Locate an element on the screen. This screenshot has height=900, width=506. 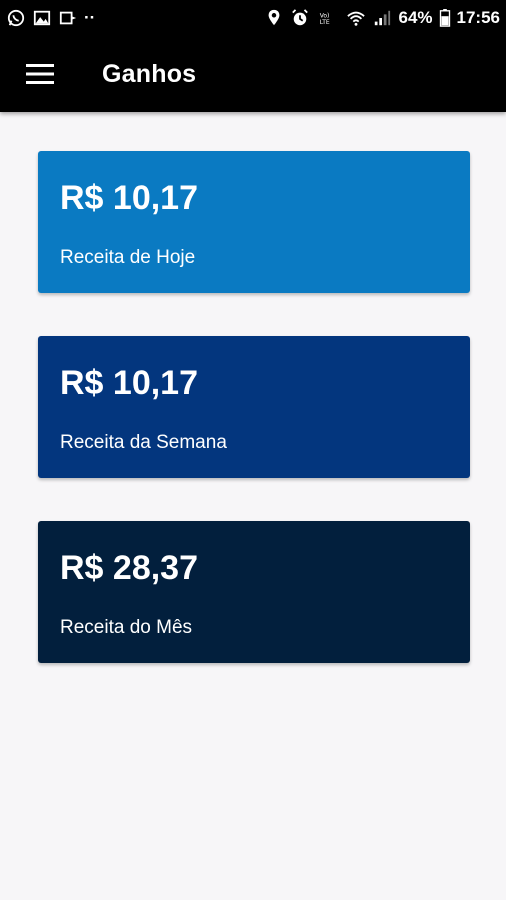
svg-text: Vo) is located at coordinates (325, 15).